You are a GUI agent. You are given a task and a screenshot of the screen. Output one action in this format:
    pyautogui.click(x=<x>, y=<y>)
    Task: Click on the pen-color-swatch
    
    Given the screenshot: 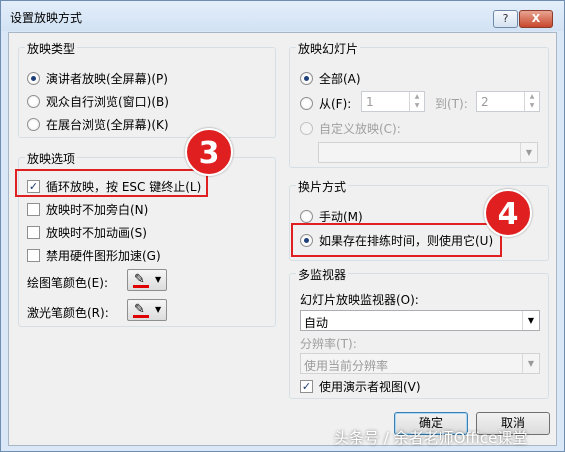 What is the action you would take?
    pyautogui.click(x=141, y=286)
    